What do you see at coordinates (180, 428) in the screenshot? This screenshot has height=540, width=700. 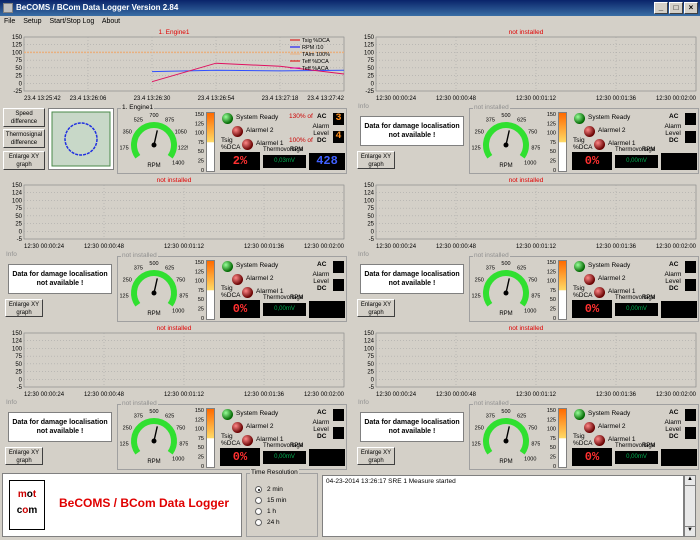 I see `gauge-tick-label: 750` at bounding box center [180, 428].